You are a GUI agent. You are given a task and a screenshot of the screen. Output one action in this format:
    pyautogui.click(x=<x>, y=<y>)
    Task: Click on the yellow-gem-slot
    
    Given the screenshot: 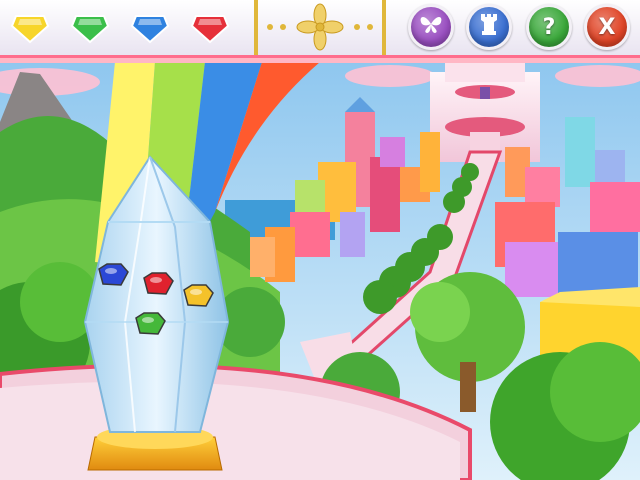 What is the action you would take?
    pyautogui.click(x=30, y=27)
    